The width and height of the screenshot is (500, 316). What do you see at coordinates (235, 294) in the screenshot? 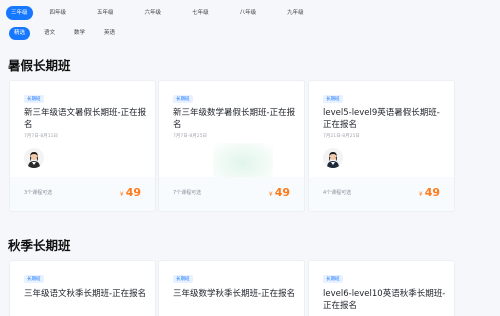
I see `course-title: 三年级数学秋季长期班-正在报名` at bounding box center [235, 294].